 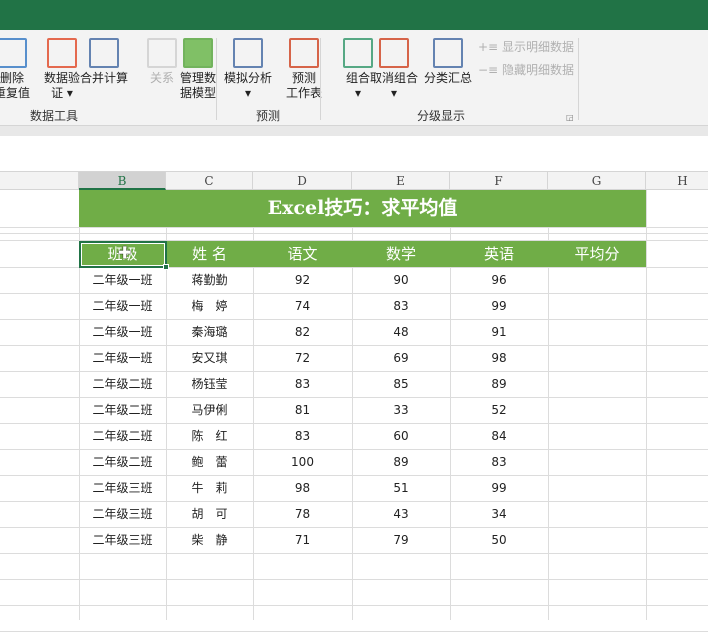 I want to click on subtotal-button: 分类汇总, so click(x=448, y=62).